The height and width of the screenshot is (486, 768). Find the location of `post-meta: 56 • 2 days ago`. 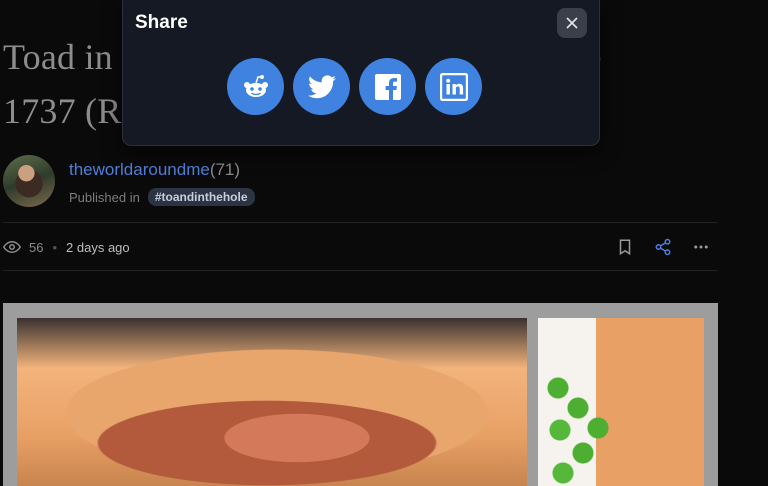

post-meta: 56 • 2 days ago is located at coordinates (66, 247).